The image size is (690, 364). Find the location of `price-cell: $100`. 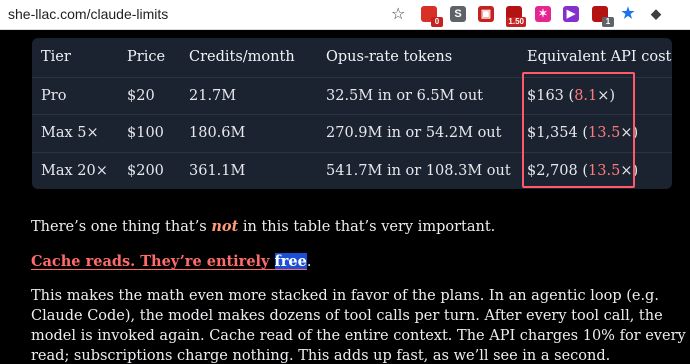

price-cell: $100 is located at coordinates (145, 133).